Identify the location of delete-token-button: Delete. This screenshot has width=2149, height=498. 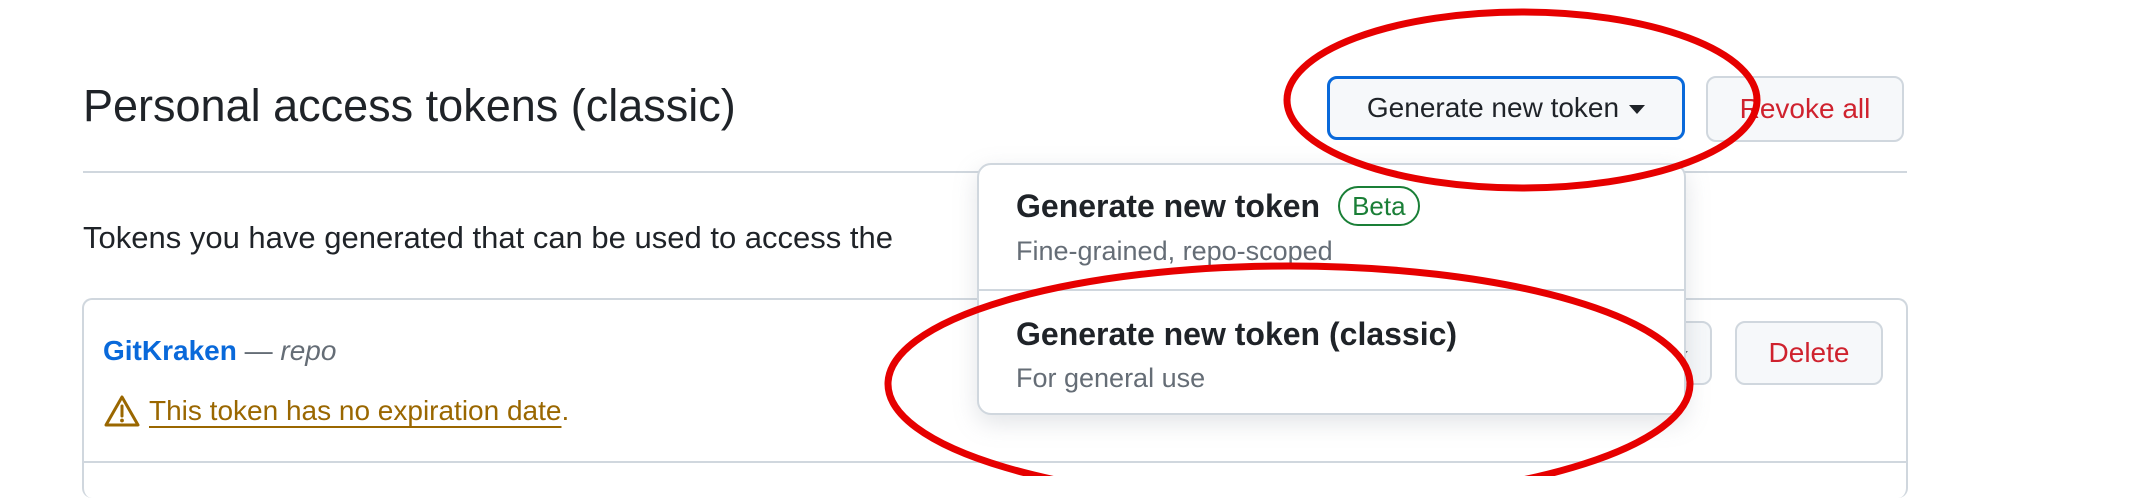
(1809, 353).